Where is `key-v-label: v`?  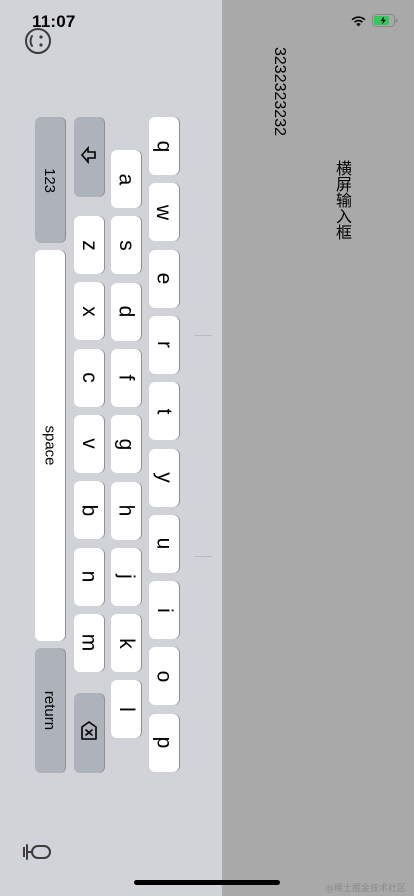
key-v-label: v is located at coordinates (89, 444).